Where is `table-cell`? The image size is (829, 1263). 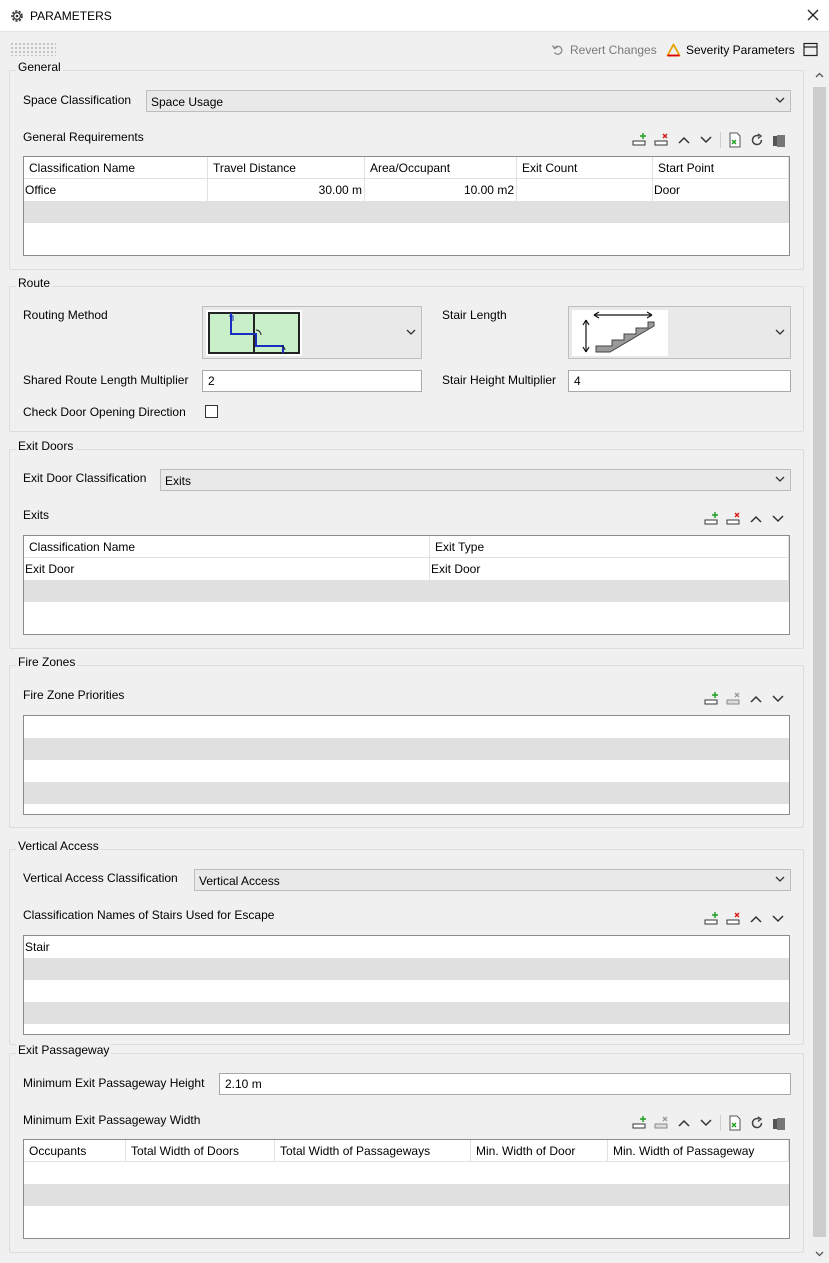 table-cell is located at coordinates (585, 190).